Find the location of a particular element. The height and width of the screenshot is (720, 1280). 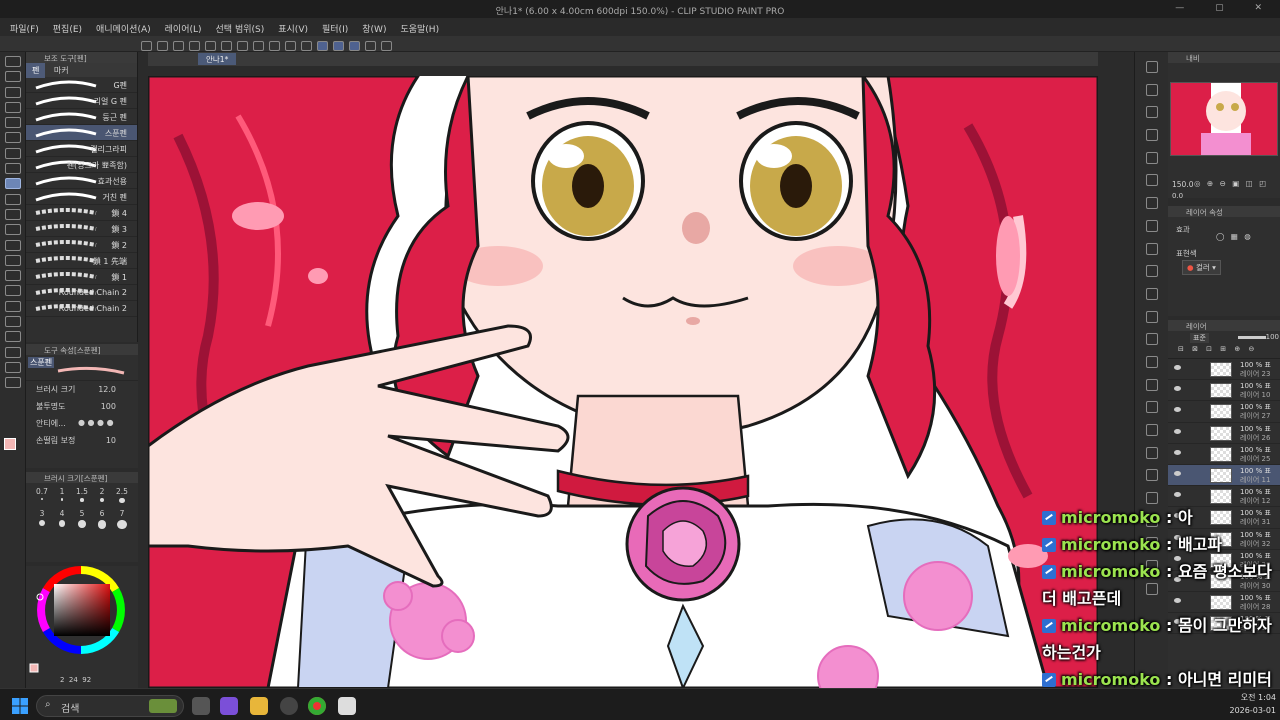

open-icon is located at coordinates (178, 46).